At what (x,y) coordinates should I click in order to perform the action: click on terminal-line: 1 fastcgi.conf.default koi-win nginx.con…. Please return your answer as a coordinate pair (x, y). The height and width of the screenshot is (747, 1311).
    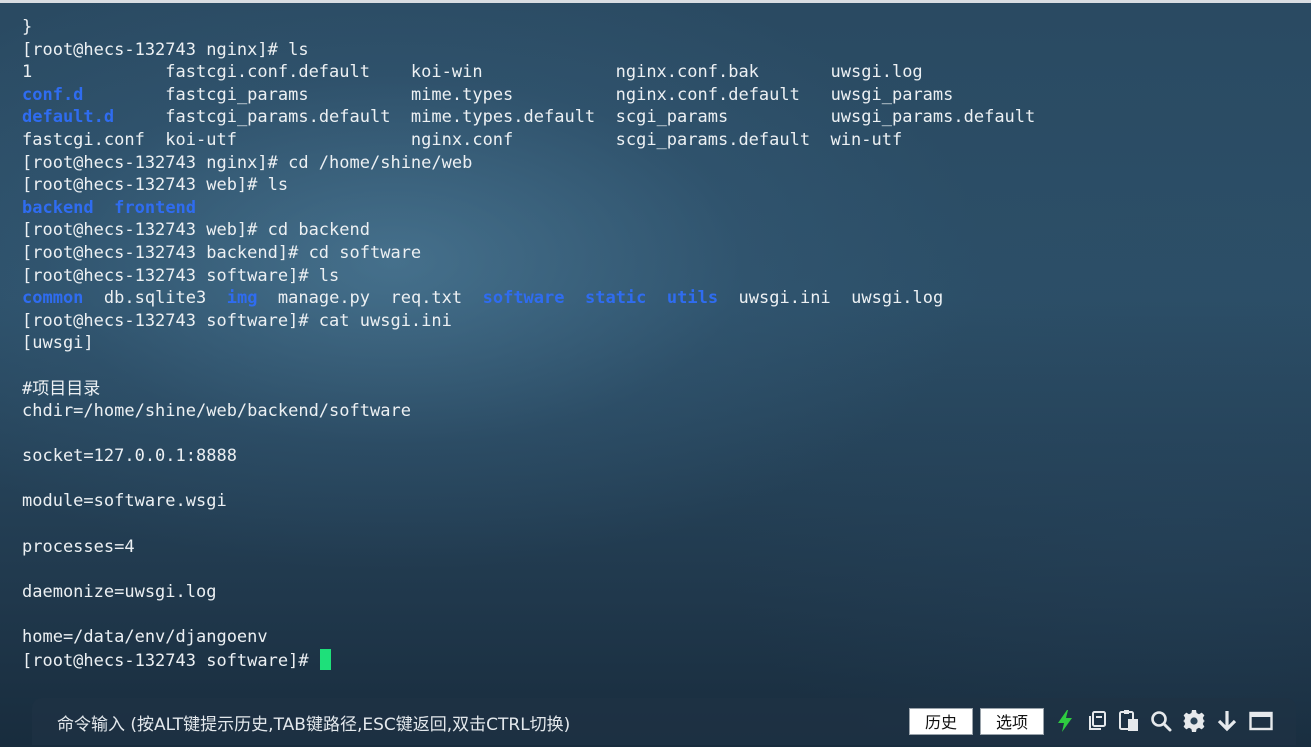
    Looking at the image, I should click on (657, 72).